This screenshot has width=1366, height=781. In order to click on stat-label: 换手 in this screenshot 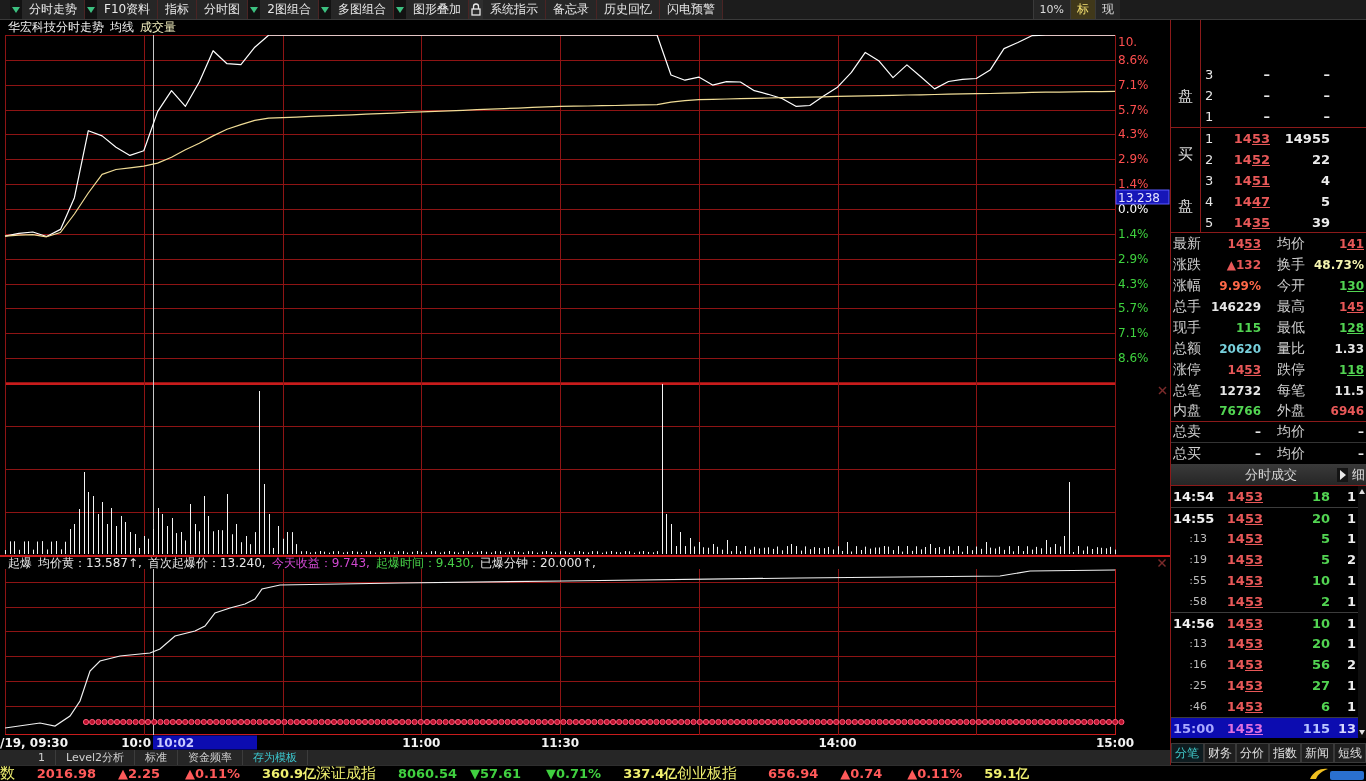, I will do `click(1291, 264)`.